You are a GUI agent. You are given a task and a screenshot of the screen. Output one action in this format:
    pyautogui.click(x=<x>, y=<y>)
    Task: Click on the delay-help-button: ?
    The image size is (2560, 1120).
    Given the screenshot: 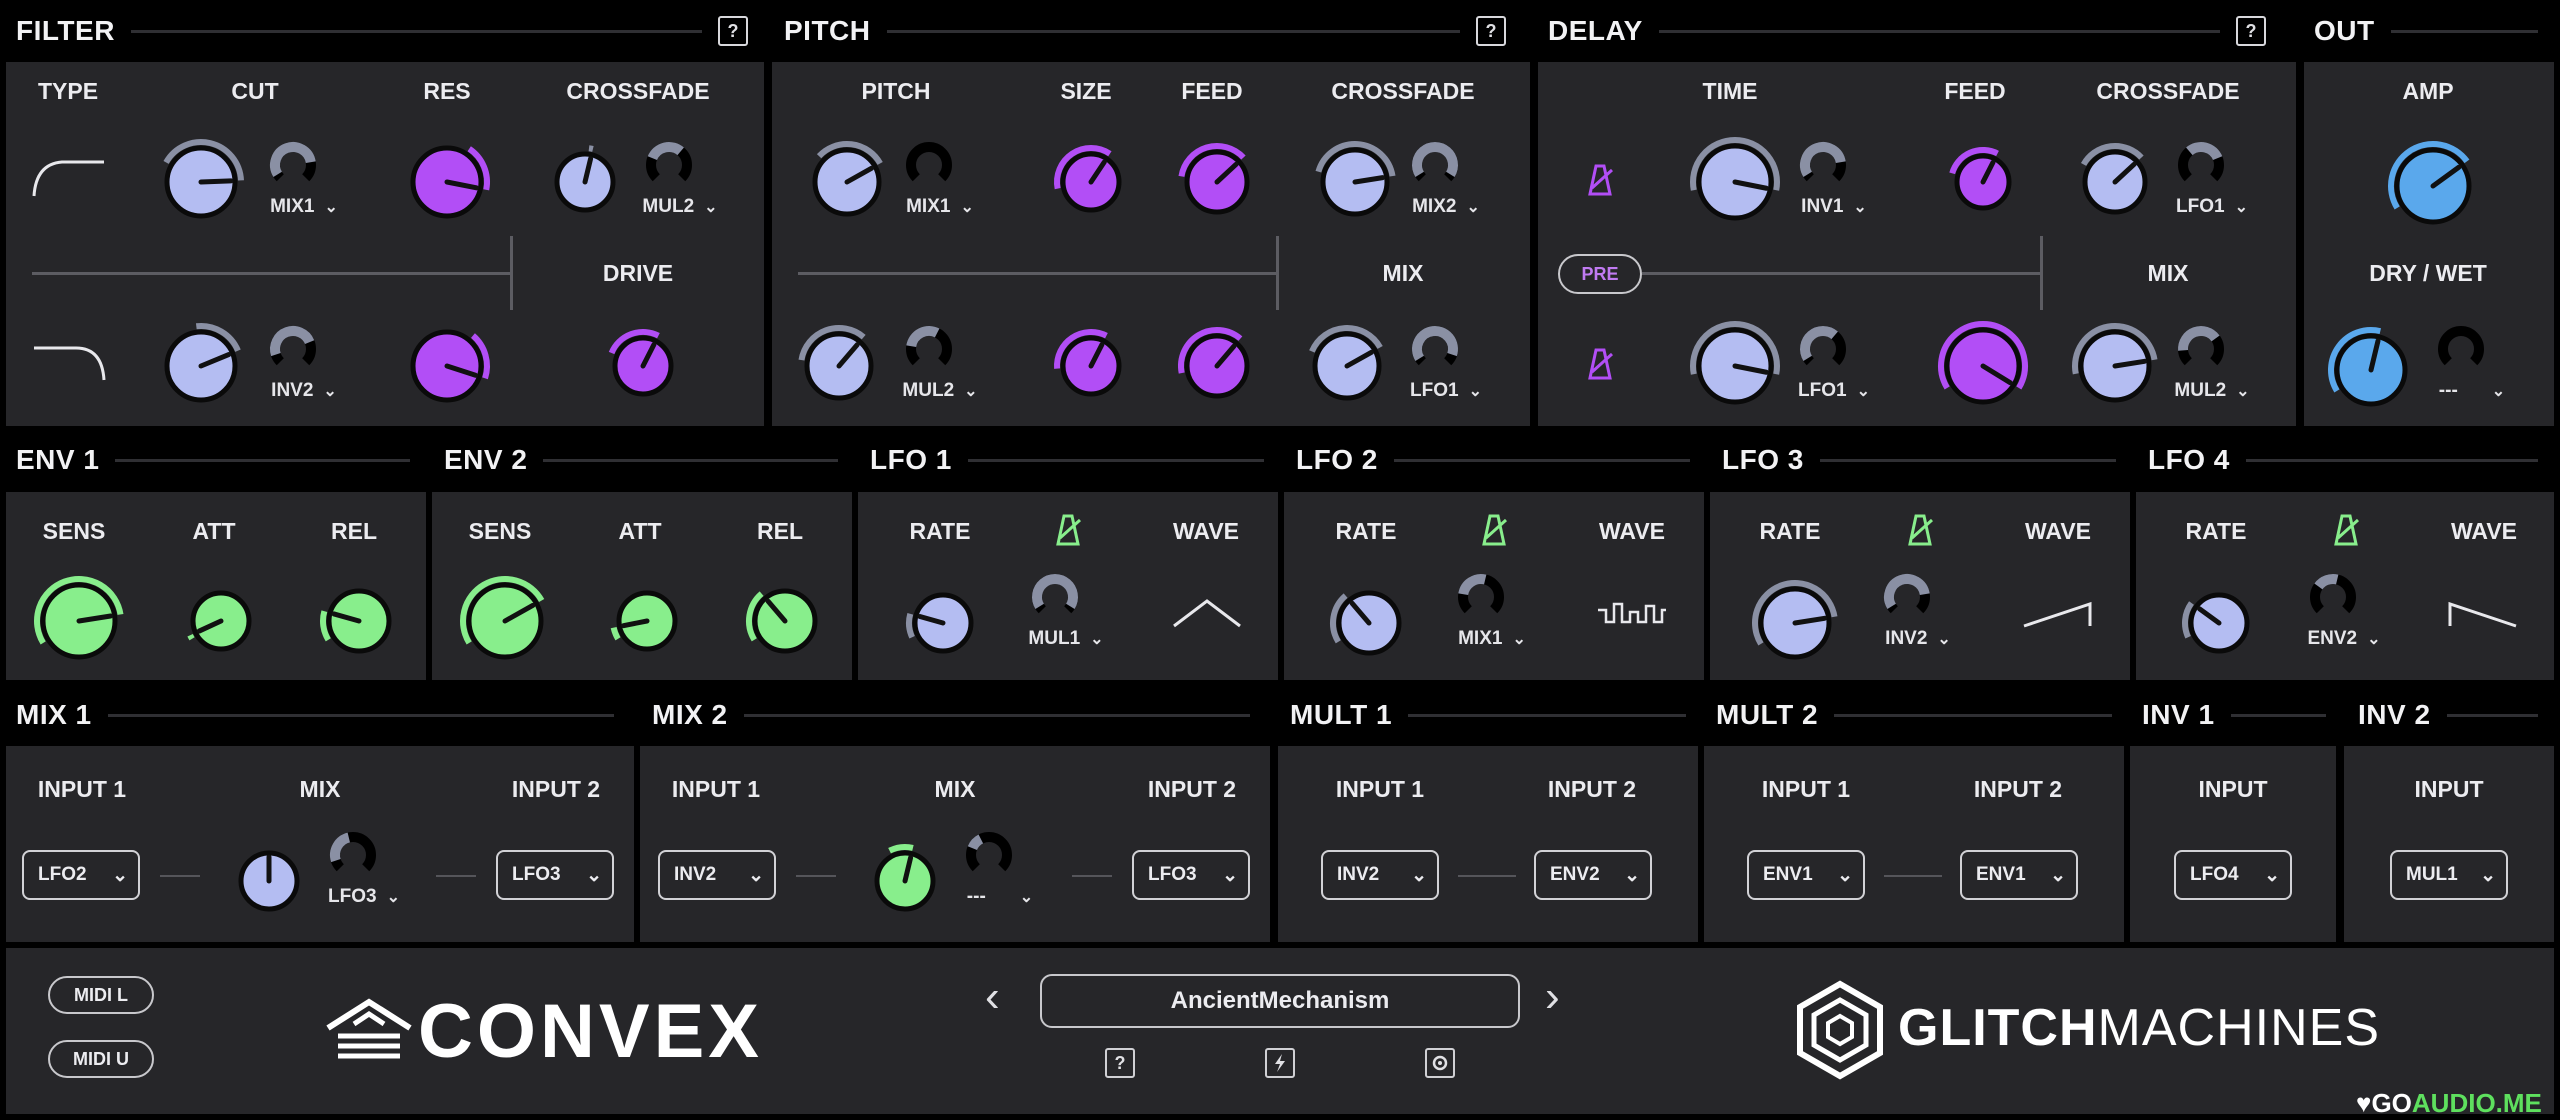 What is the action you would take?
    pyautogui.click(x=2251, y=31)
    